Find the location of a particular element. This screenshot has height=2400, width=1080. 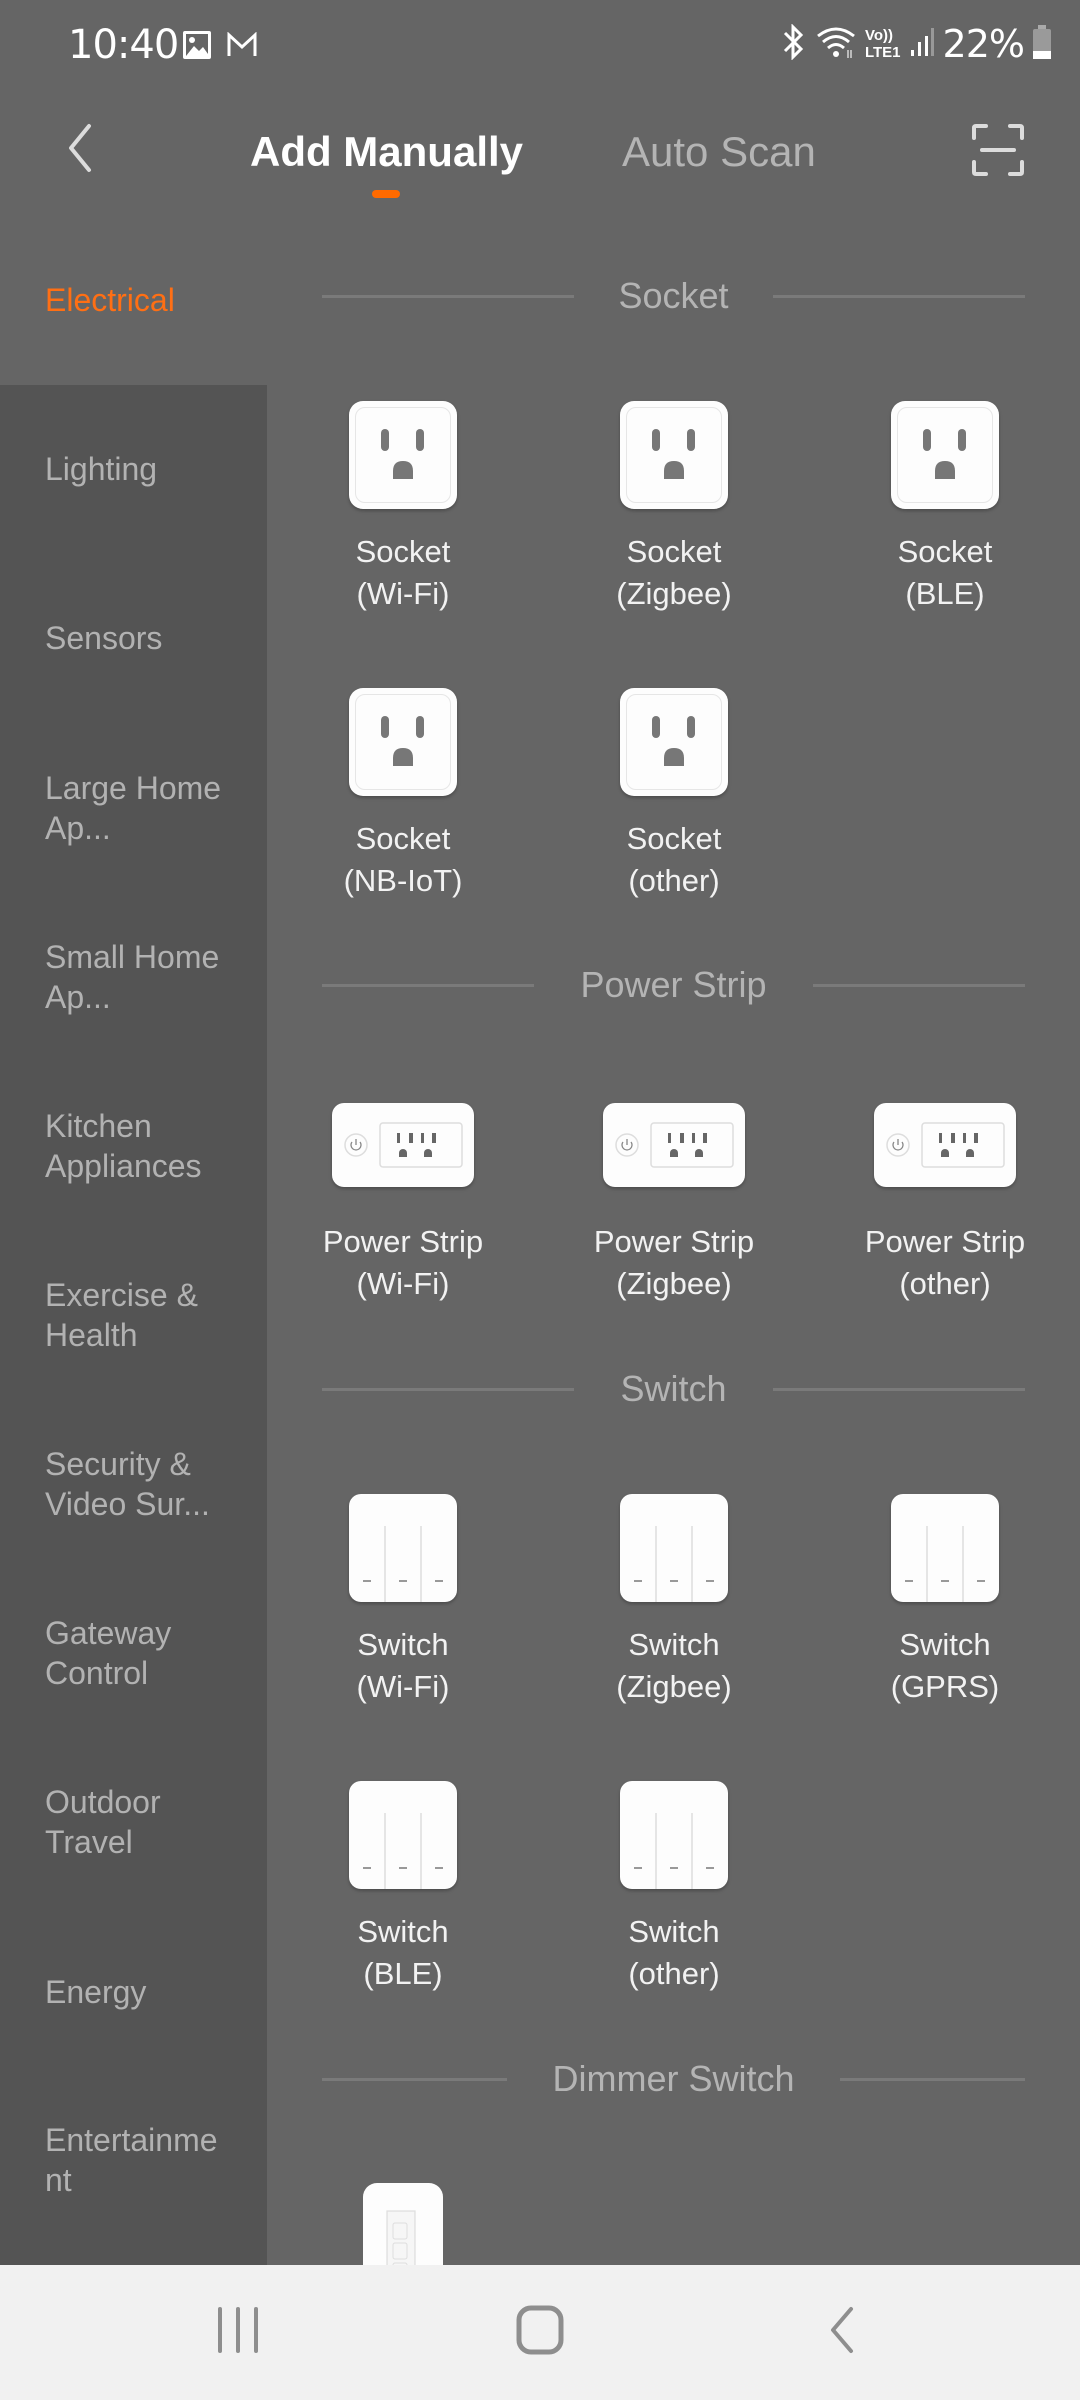

home-icon is located at coordinates (540, 2332).